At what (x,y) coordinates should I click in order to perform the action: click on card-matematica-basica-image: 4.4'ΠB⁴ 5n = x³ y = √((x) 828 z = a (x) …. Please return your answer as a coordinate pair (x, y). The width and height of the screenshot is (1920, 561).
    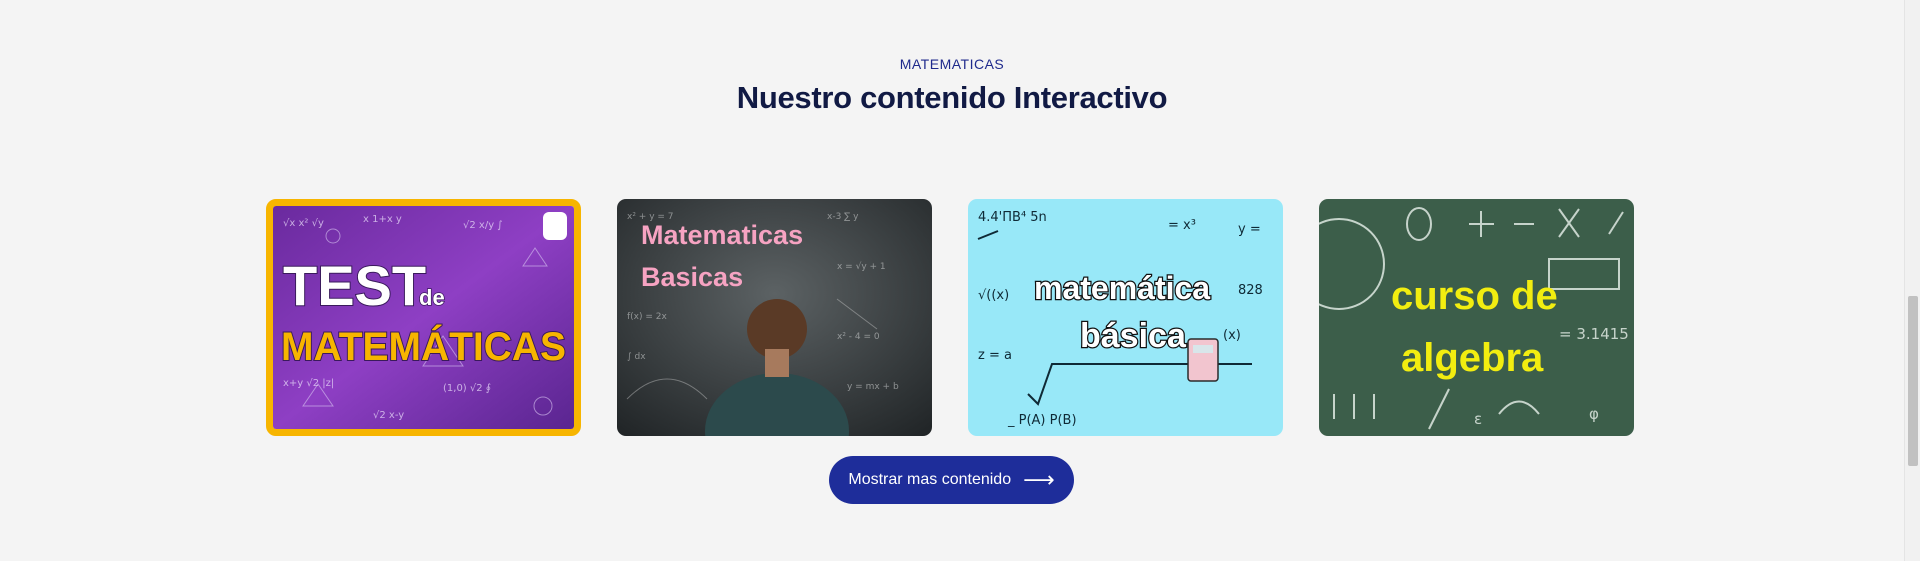
    Looking at the image, I should click on (1125, 317).